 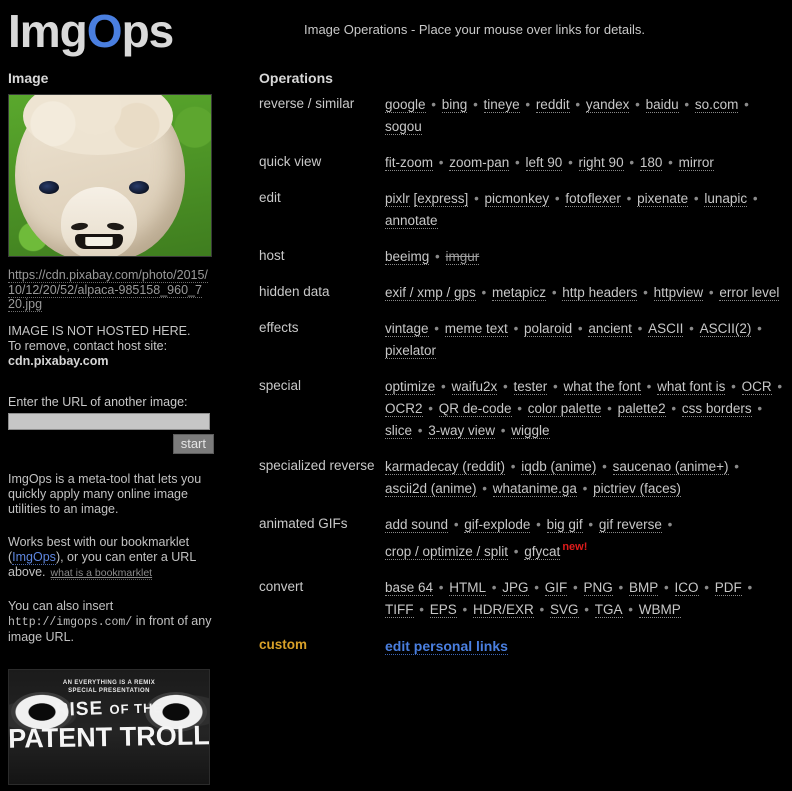 What do you see at coordinates (644, 587) in the screenshot?
I see `operation-link: BMP` at bounding box center [644, 587].